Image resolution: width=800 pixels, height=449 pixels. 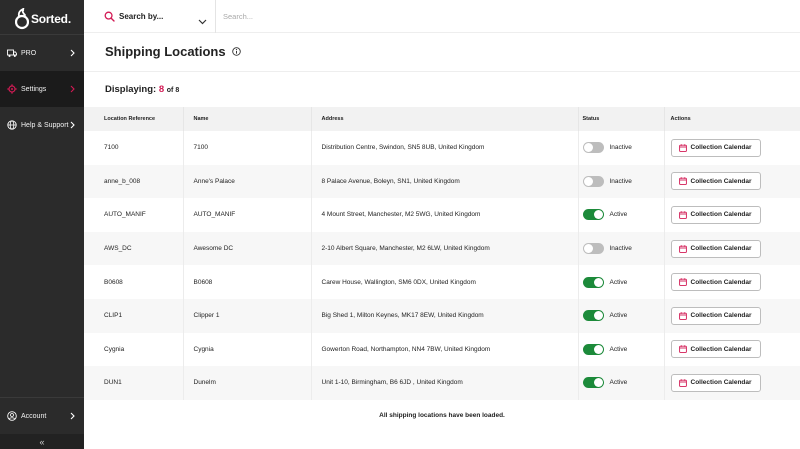 I want to click on truck-icon, so click(x=12, y=53).